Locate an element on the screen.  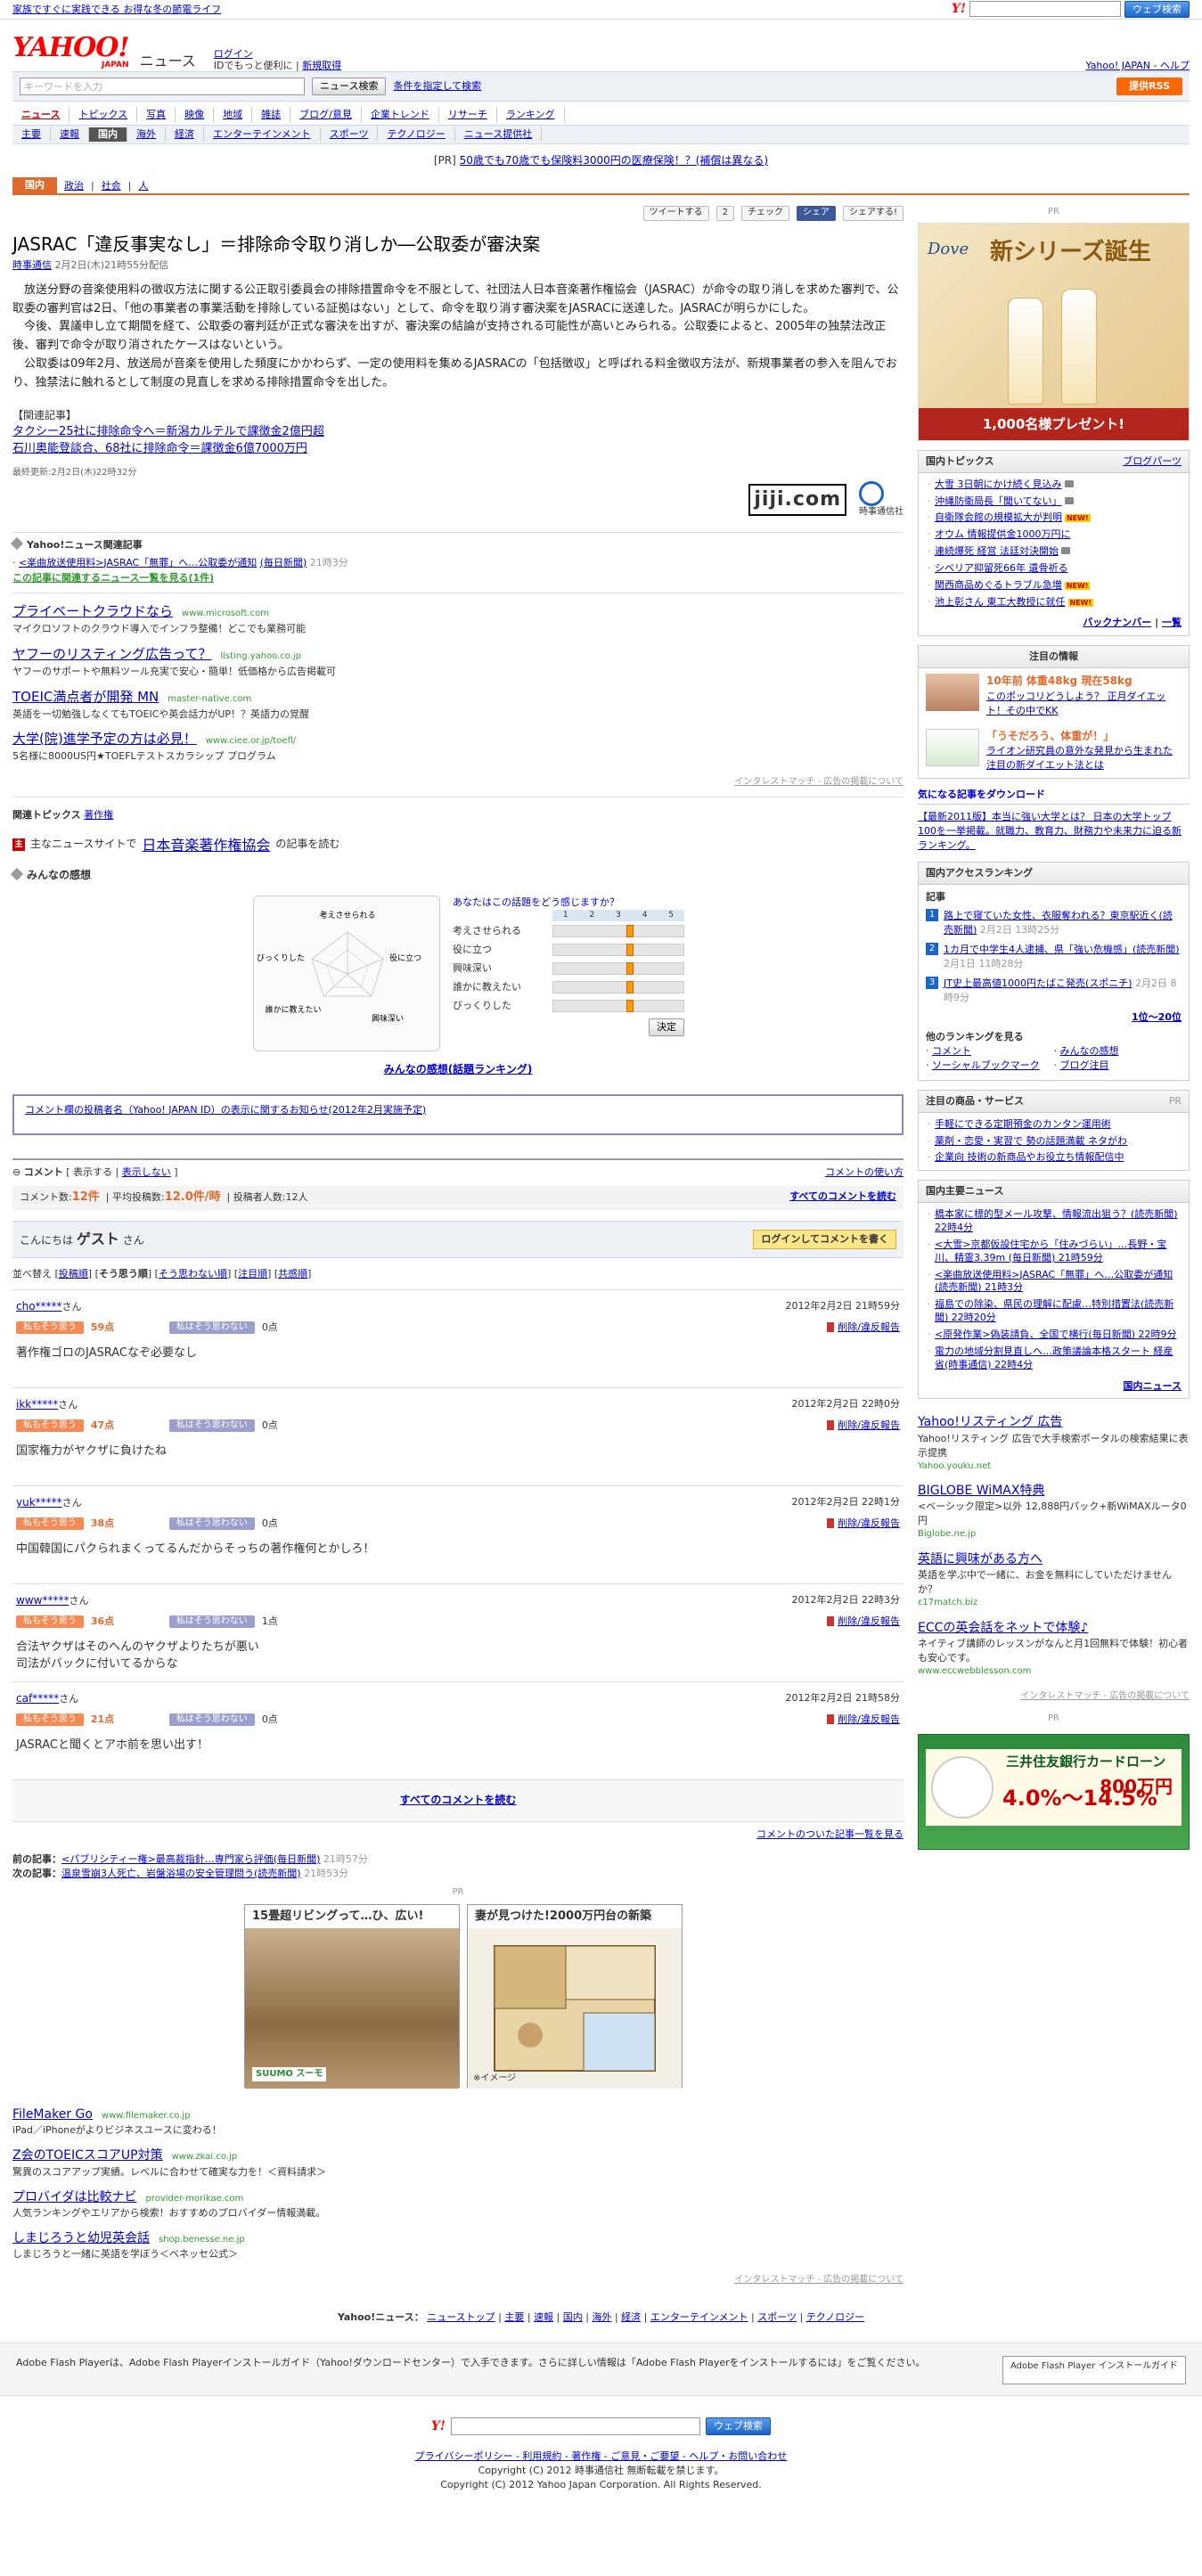
bank-ad: 三井住友銀行カードローン 800万円 4.0%〜14.5% is located at coordinates (1054, 1792).